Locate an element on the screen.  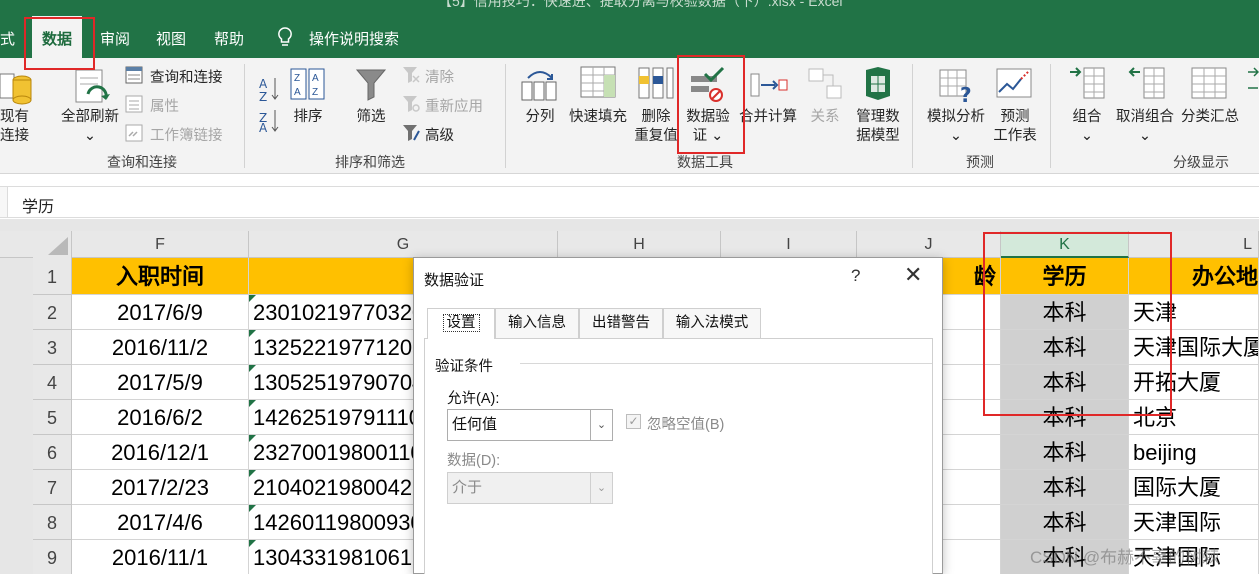
cell-k8: 本科 is located at coordinates (1065, 522).